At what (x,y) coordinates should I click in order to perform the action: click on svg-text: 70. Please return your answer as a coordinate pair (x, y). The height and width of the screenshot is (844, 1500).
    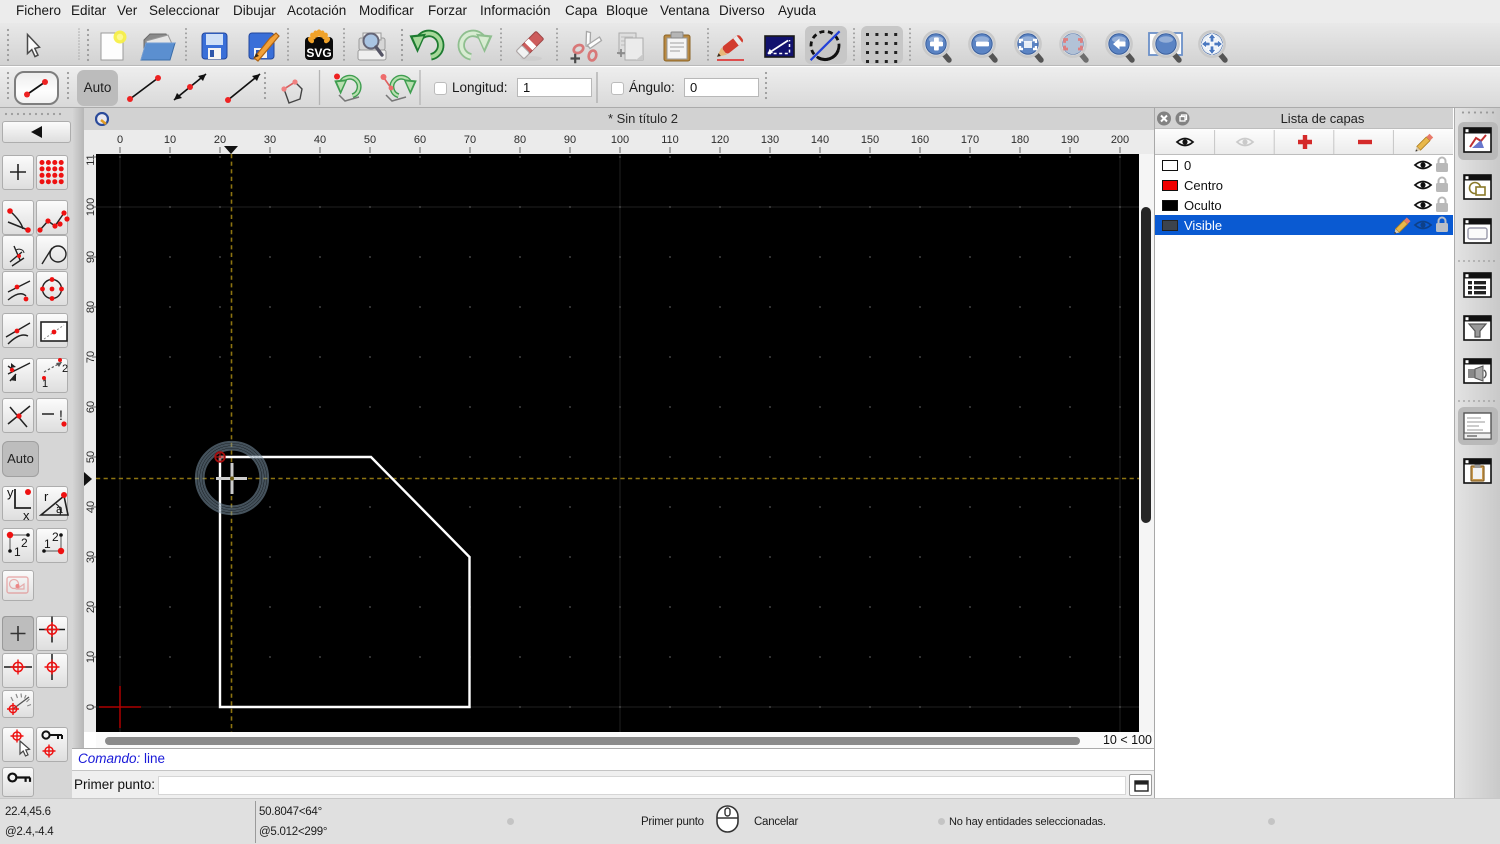
    Looking at the image, I should click on (470, 140).